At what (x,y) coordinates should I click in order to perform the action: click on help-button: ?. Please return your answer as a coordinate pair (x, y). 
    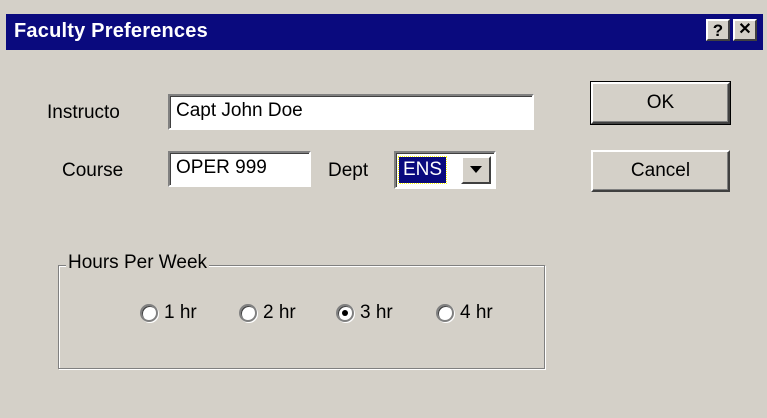
    Looking at the image, I should click on (718, 30).